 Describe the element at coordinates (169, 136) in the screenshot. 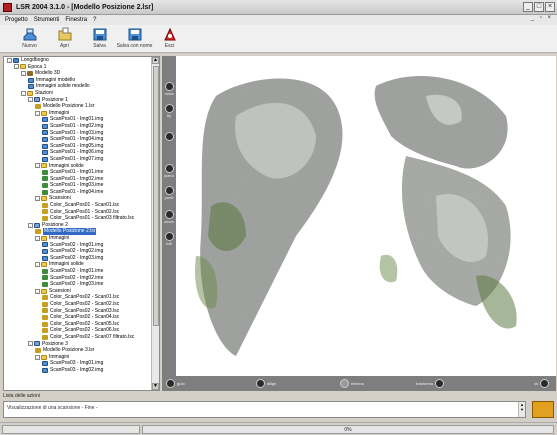

I see `side-tool-separator` at that location.